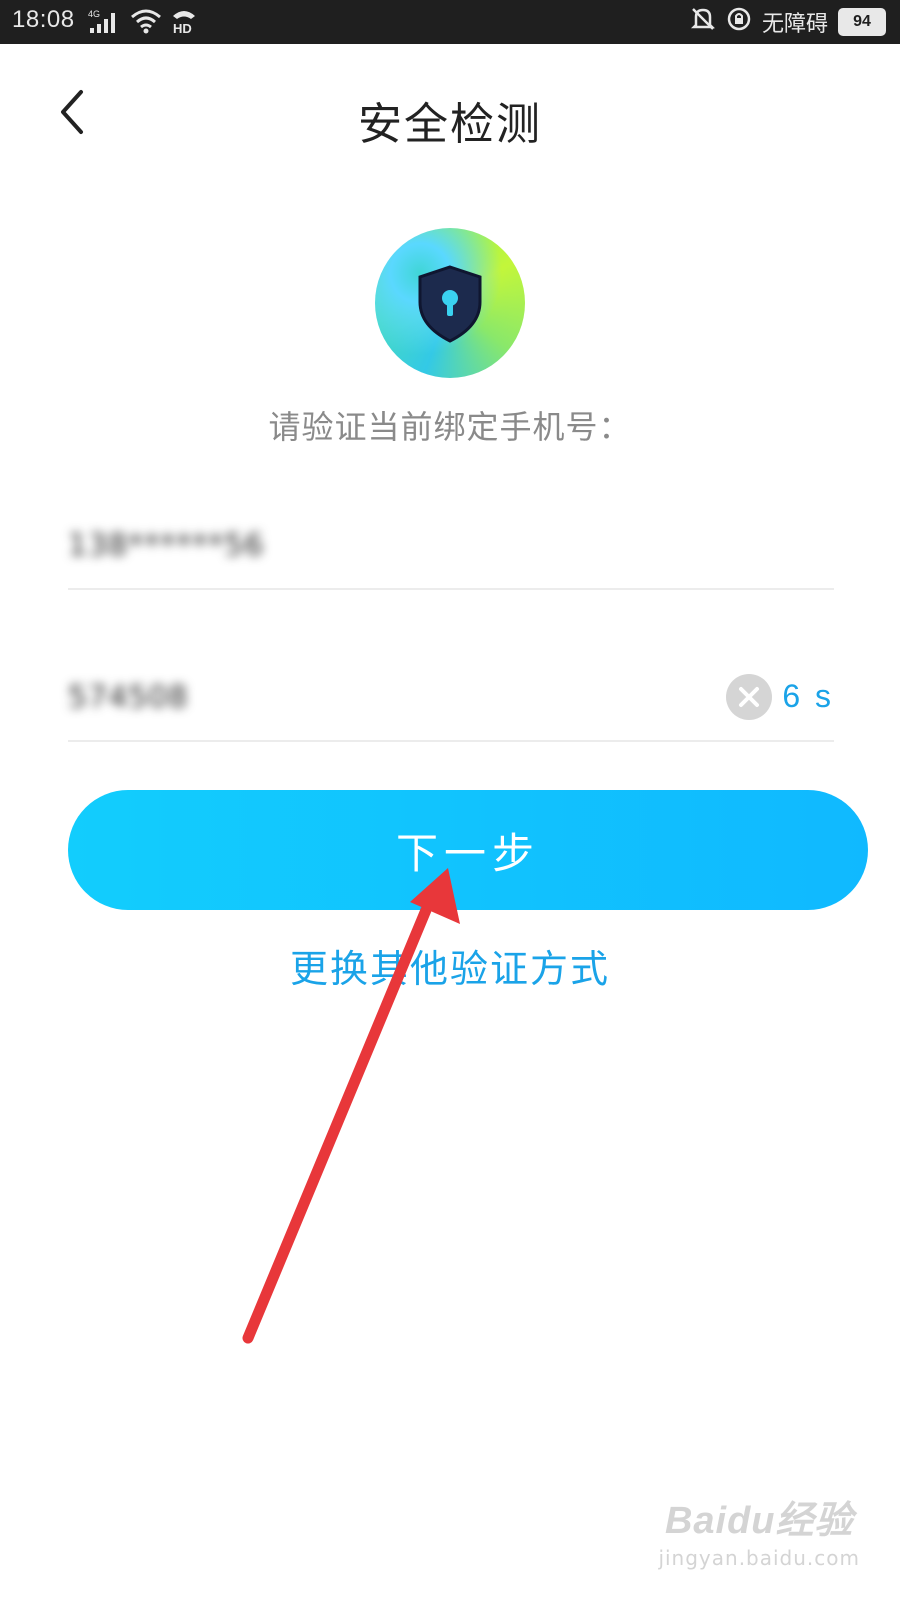  I want to click on hd-call-icon: HD, so click(184, 23).